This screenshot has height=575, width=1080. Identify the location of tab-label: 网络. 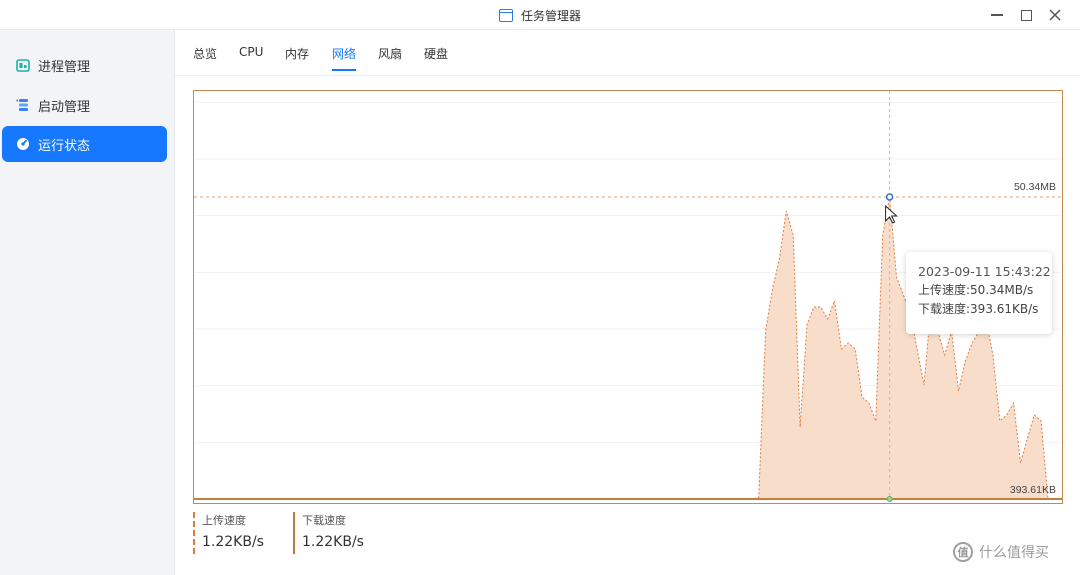
(344, 54).